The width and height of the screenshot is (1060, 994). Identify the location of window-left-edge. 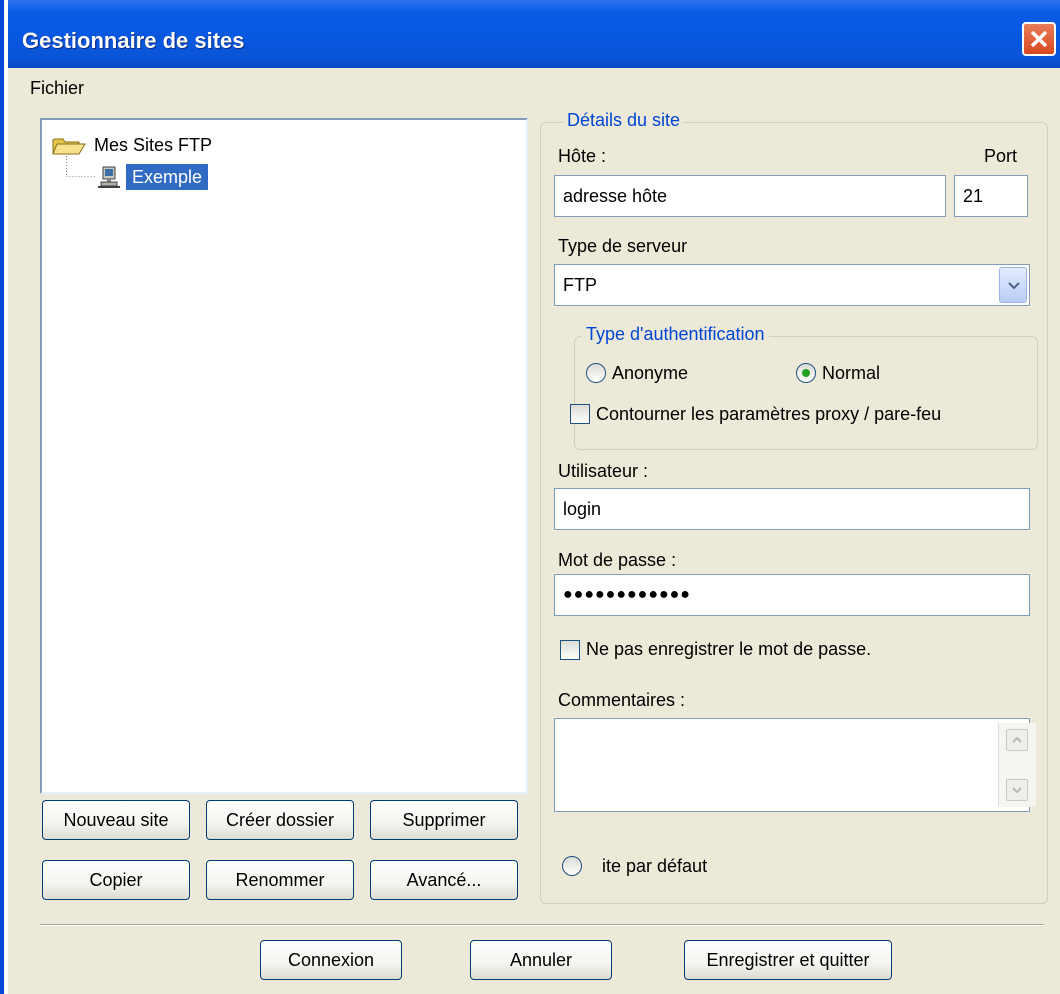
(4, 497).